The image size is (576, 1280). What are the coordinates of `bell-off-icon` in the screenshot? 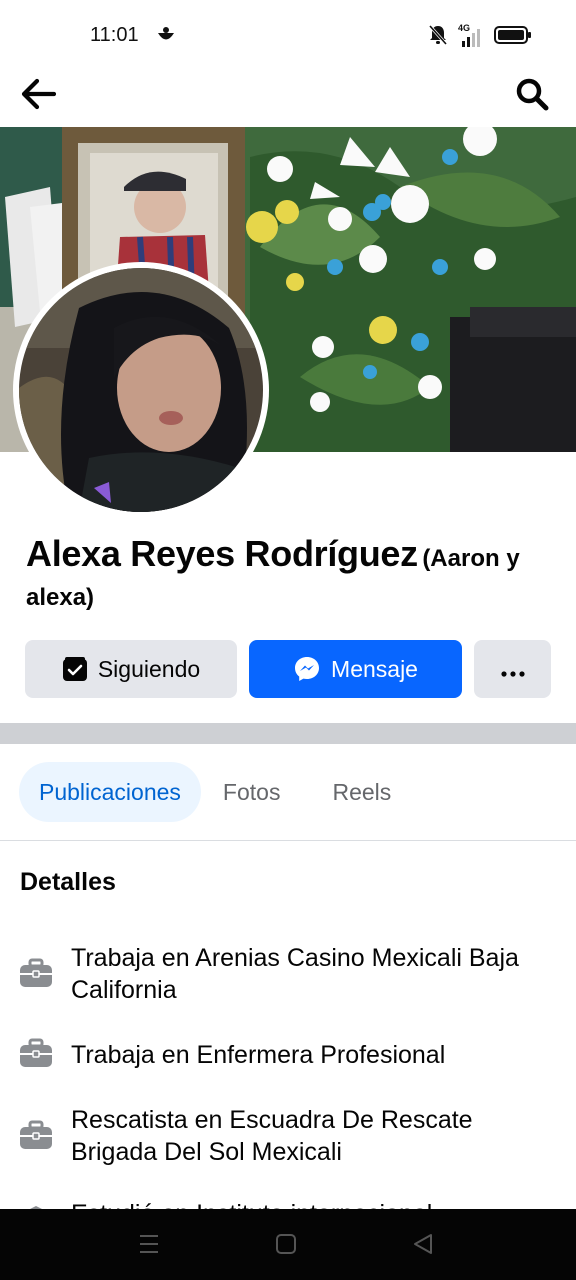 It's located at (438, 37).